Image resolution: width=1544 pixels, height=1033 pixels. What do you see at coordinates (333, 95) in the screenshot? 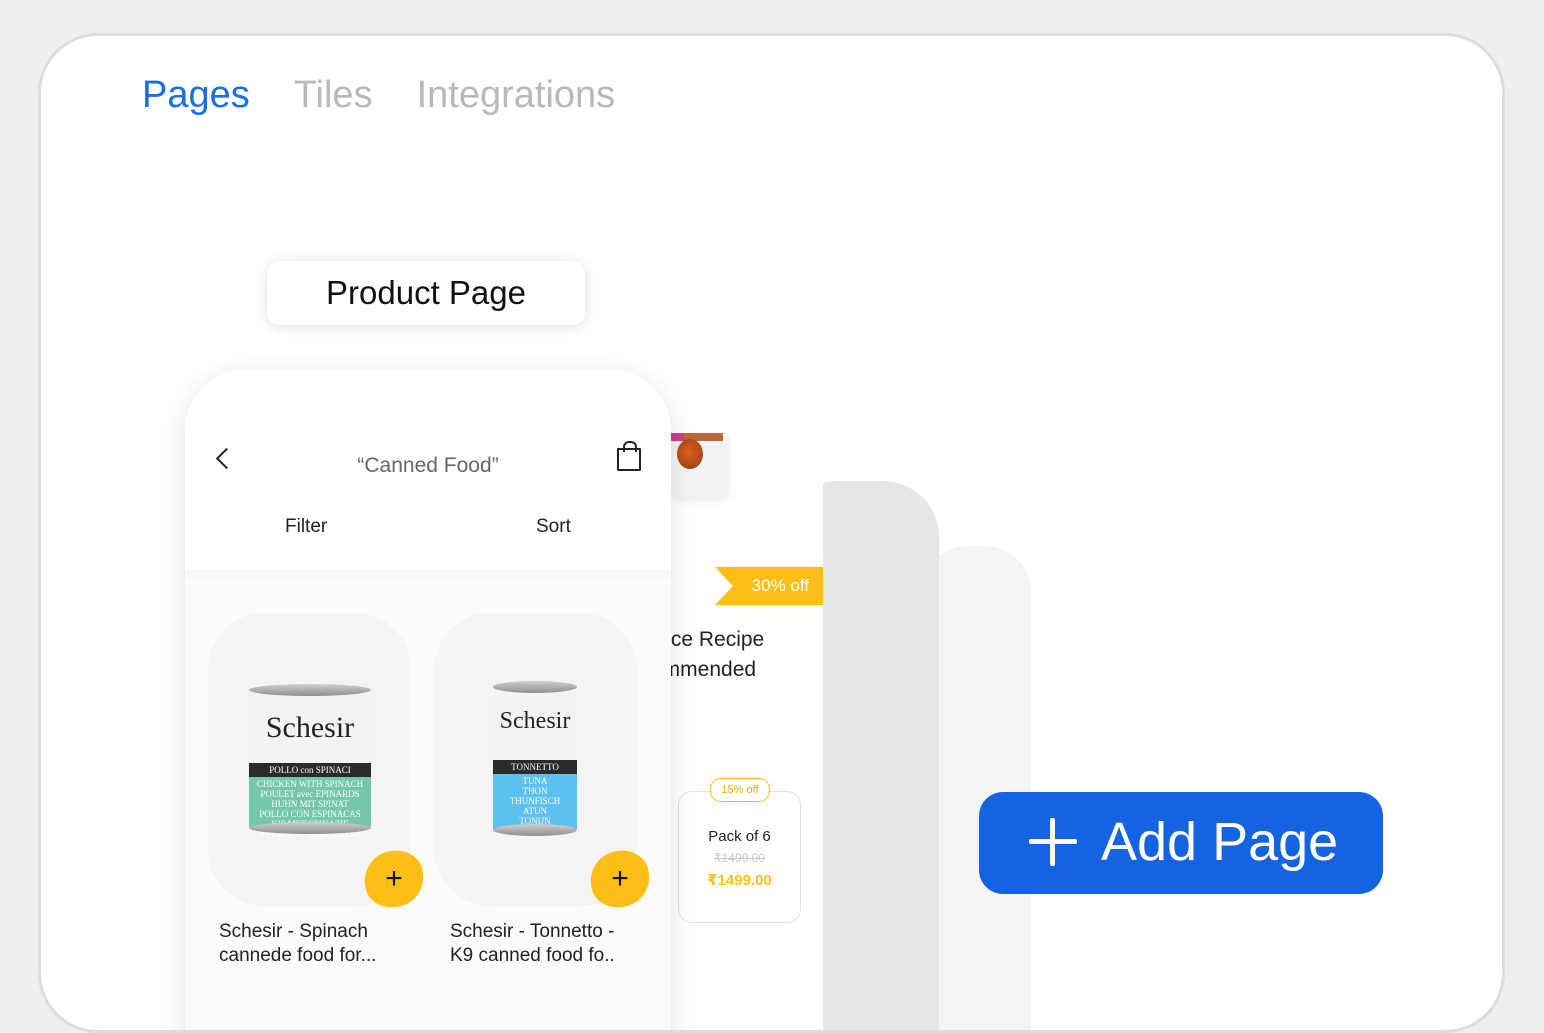
I see `tab-tiles: Tiles` at bounding box center [333, 95].